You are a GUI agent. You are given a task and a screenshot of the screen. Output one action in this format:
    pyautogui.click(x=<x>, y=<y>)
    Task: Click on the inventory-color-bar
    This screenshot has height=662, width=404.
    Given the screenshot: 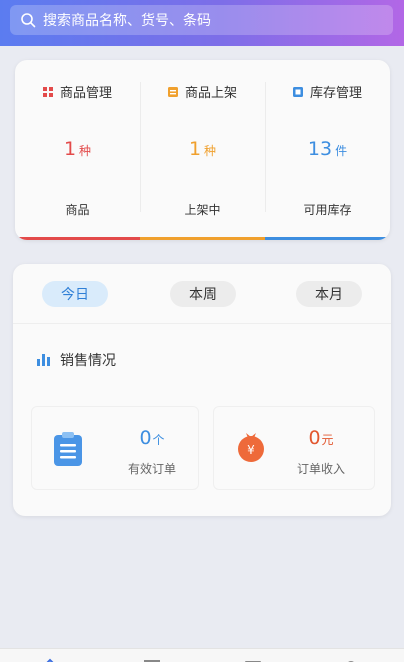 What is the action you would take?
    pyautogui.click(x=327, y=238)
    